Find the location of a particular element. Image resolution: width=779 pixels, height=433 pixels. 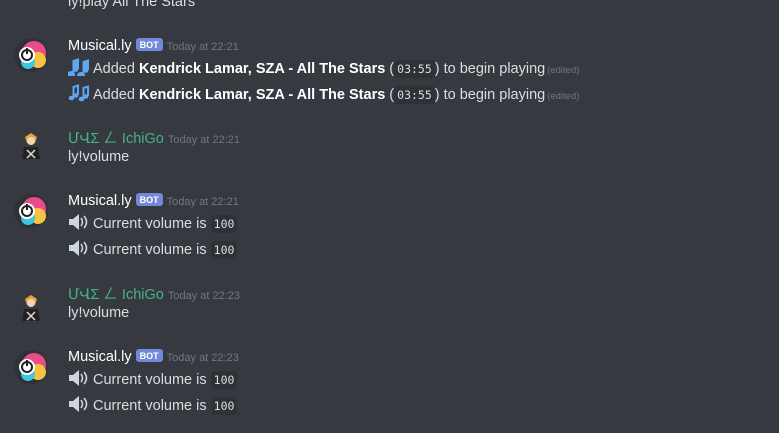

previous-message-text: ly!play All The Stars is located at coordinates (132, 5).